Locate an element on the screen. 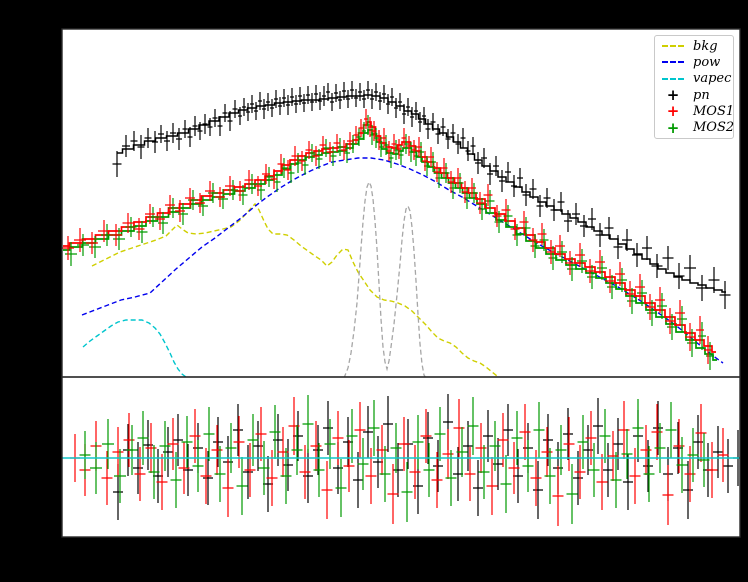 The width and height of the screenshot is (748, 582). legend-item-bkg: bkg is located at coordinates (697, 46).